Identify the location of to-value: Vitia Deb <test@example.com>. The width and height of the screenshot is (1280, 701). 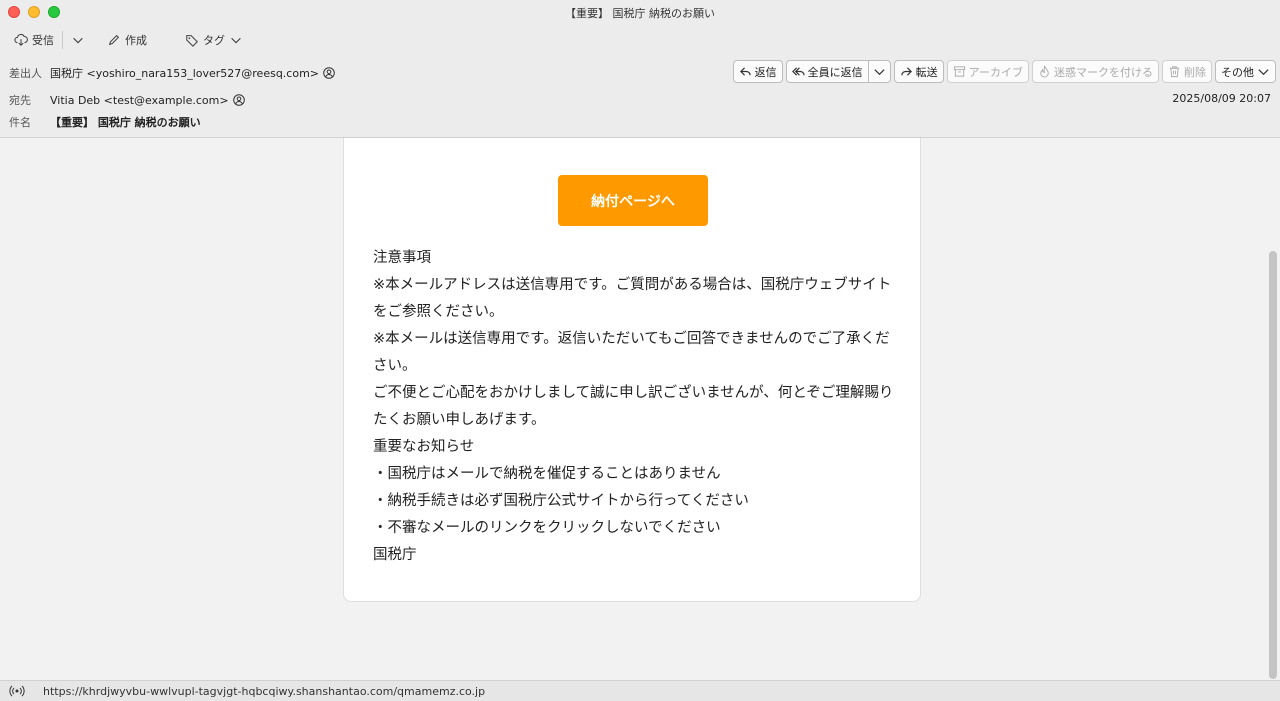
(147, 100).